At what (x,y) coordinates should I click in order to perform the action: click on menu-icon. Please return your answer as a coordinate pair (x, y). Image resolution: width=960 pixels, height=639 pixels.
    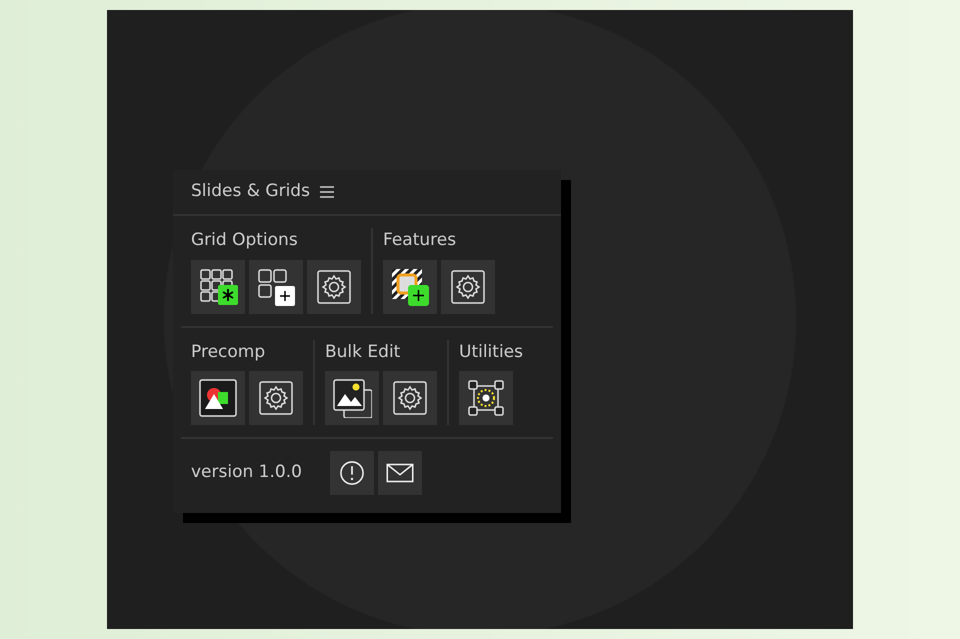
    Looking at the image, I should click on (327, 192).